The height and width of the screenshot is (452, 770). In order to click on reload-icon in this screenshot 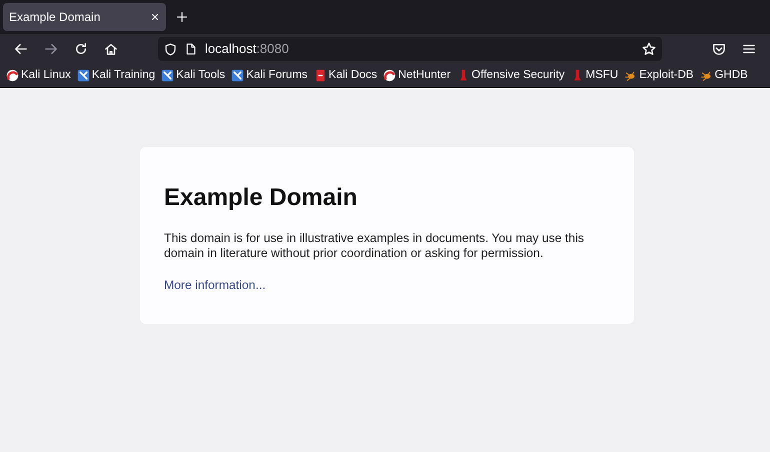, I will do `click(81, 49)`.